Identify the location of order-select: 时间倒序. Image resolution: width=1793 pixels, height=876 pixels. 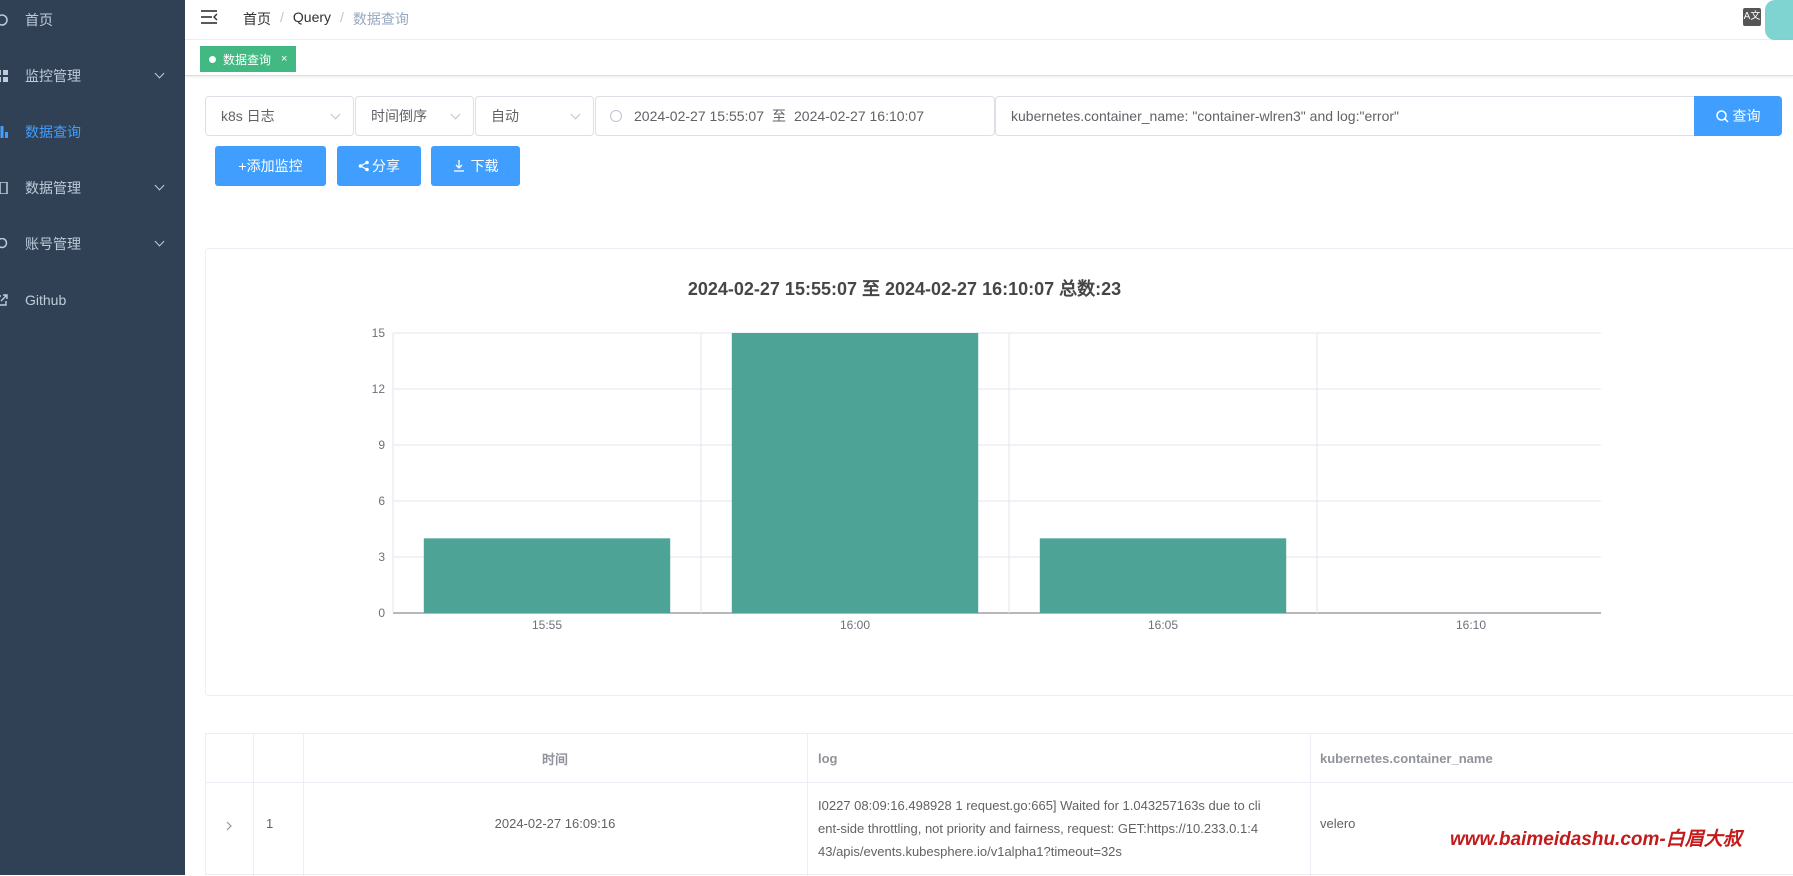
(414, 116).